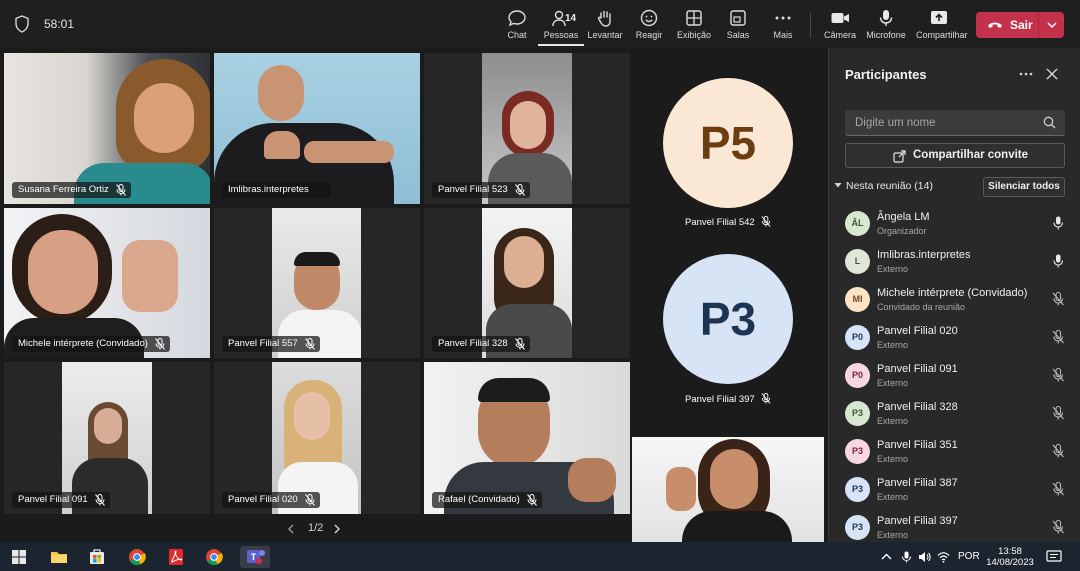 This screenshot has height=571, width=1080. What do you see at coordinates (728, 399) in the screenshot?
I see `avatar-name-label: Panvel Filial 397` at bounding box center [728, 399].